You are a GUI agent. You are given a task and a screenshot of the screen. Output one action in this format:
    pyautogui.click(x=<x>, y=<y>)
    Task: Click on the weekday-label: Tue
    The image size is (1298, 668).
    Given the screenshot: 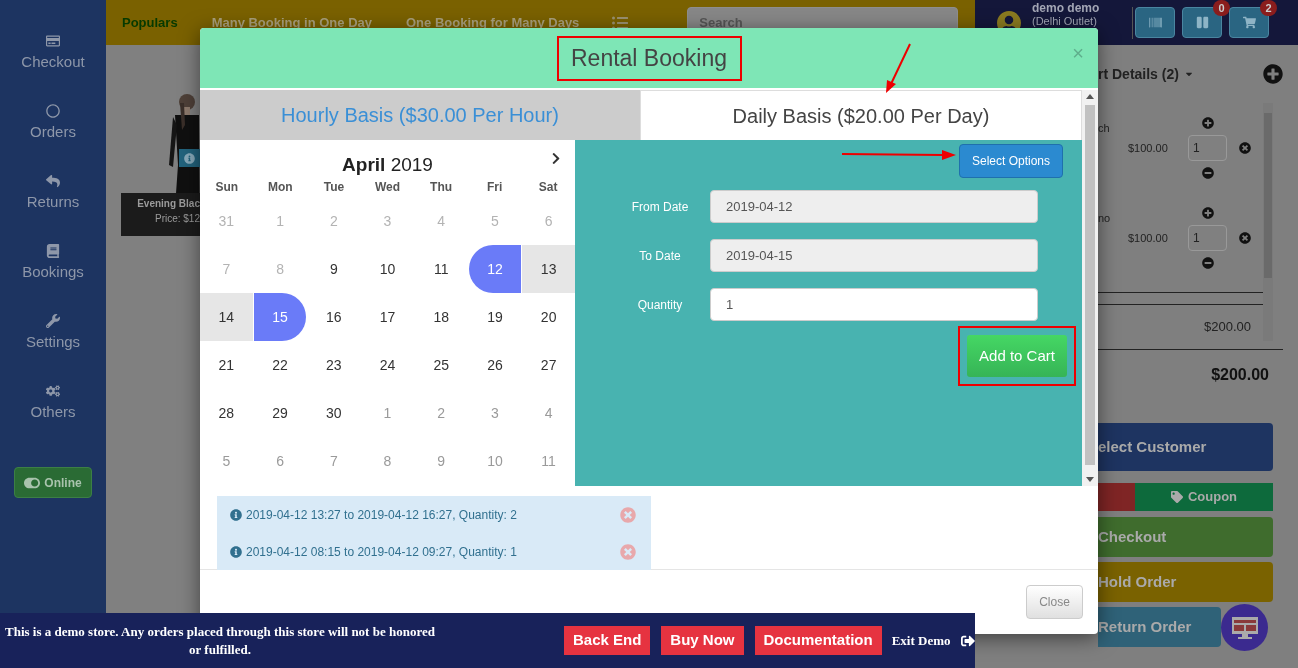 What is the action you would take?
    pyautogui.click(x=334, y=187)
    